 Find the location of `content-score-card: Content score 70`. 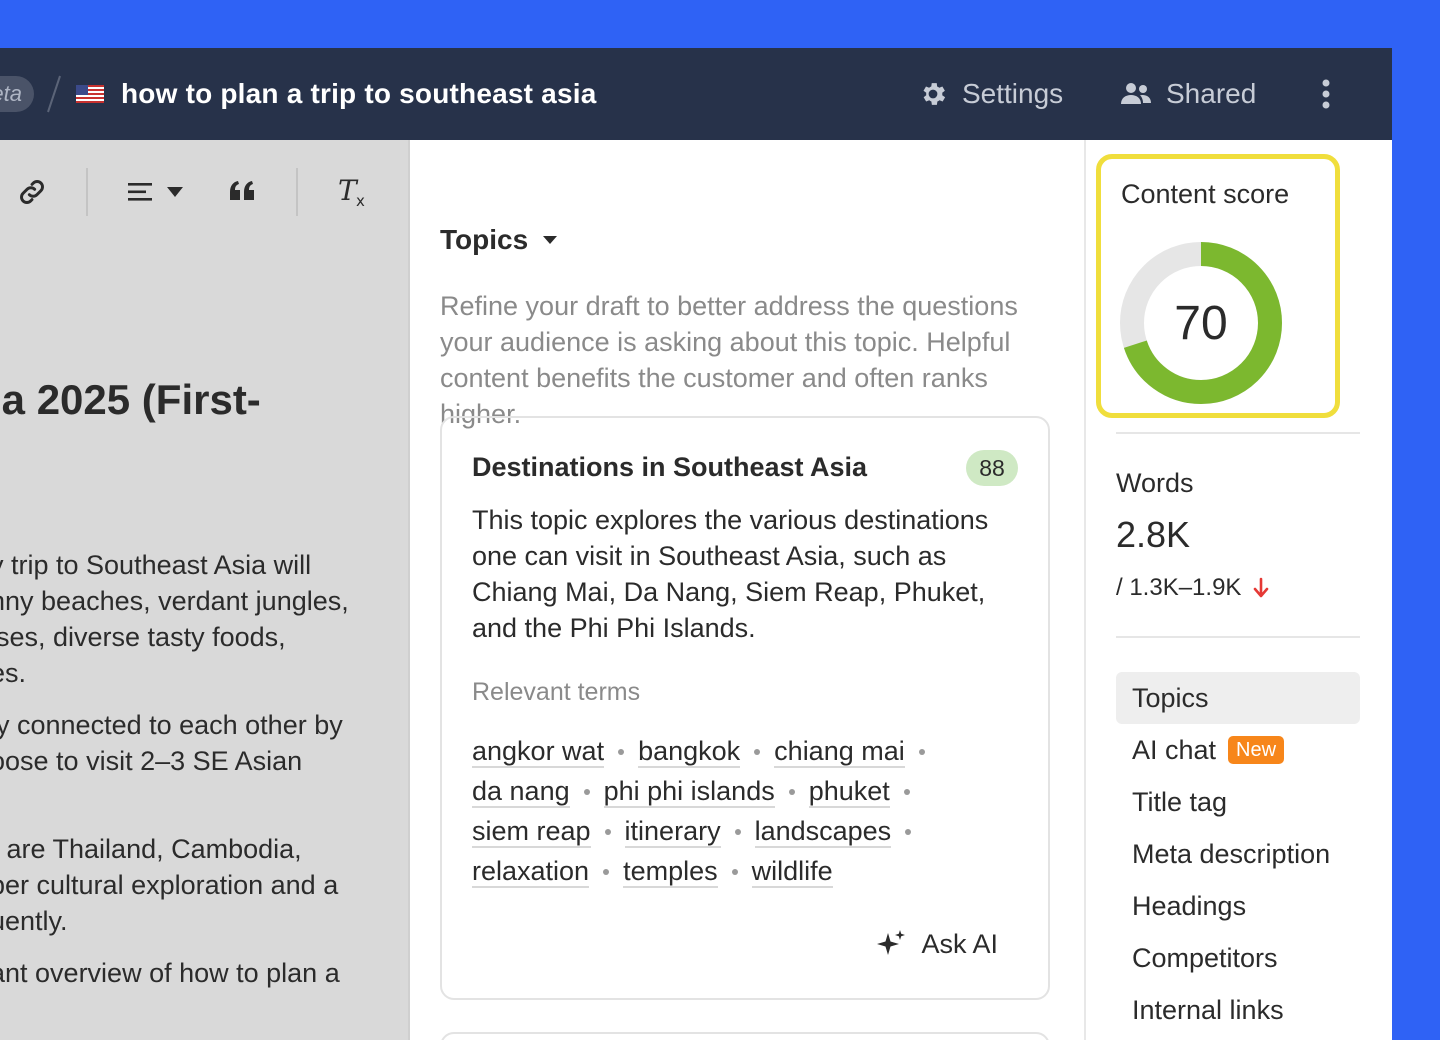

content-score-card: Content score 70 is located at coordinates (1218, 286).